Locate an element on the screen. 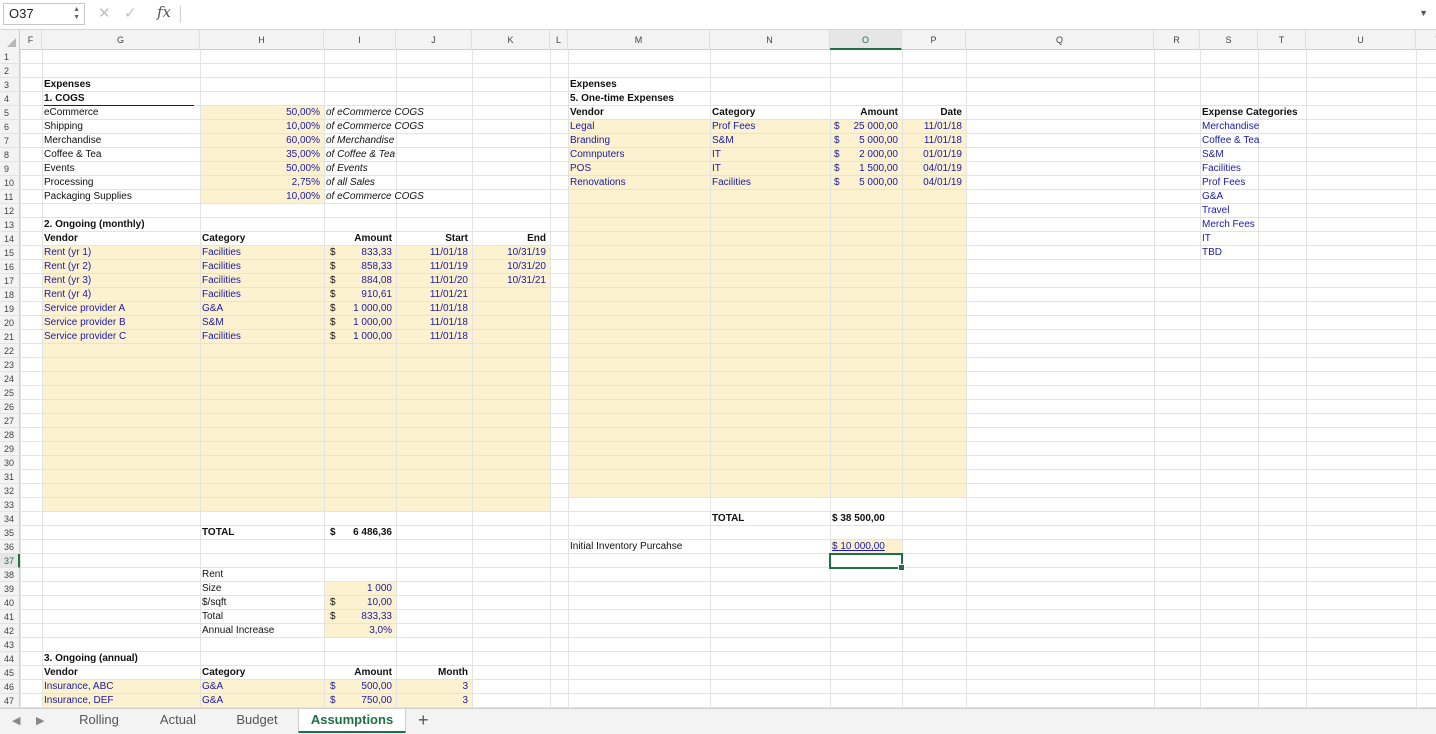 The width and height of the screenshot is (1436, 734). onetime-header-date: Date is located at coordinates (932, 113).